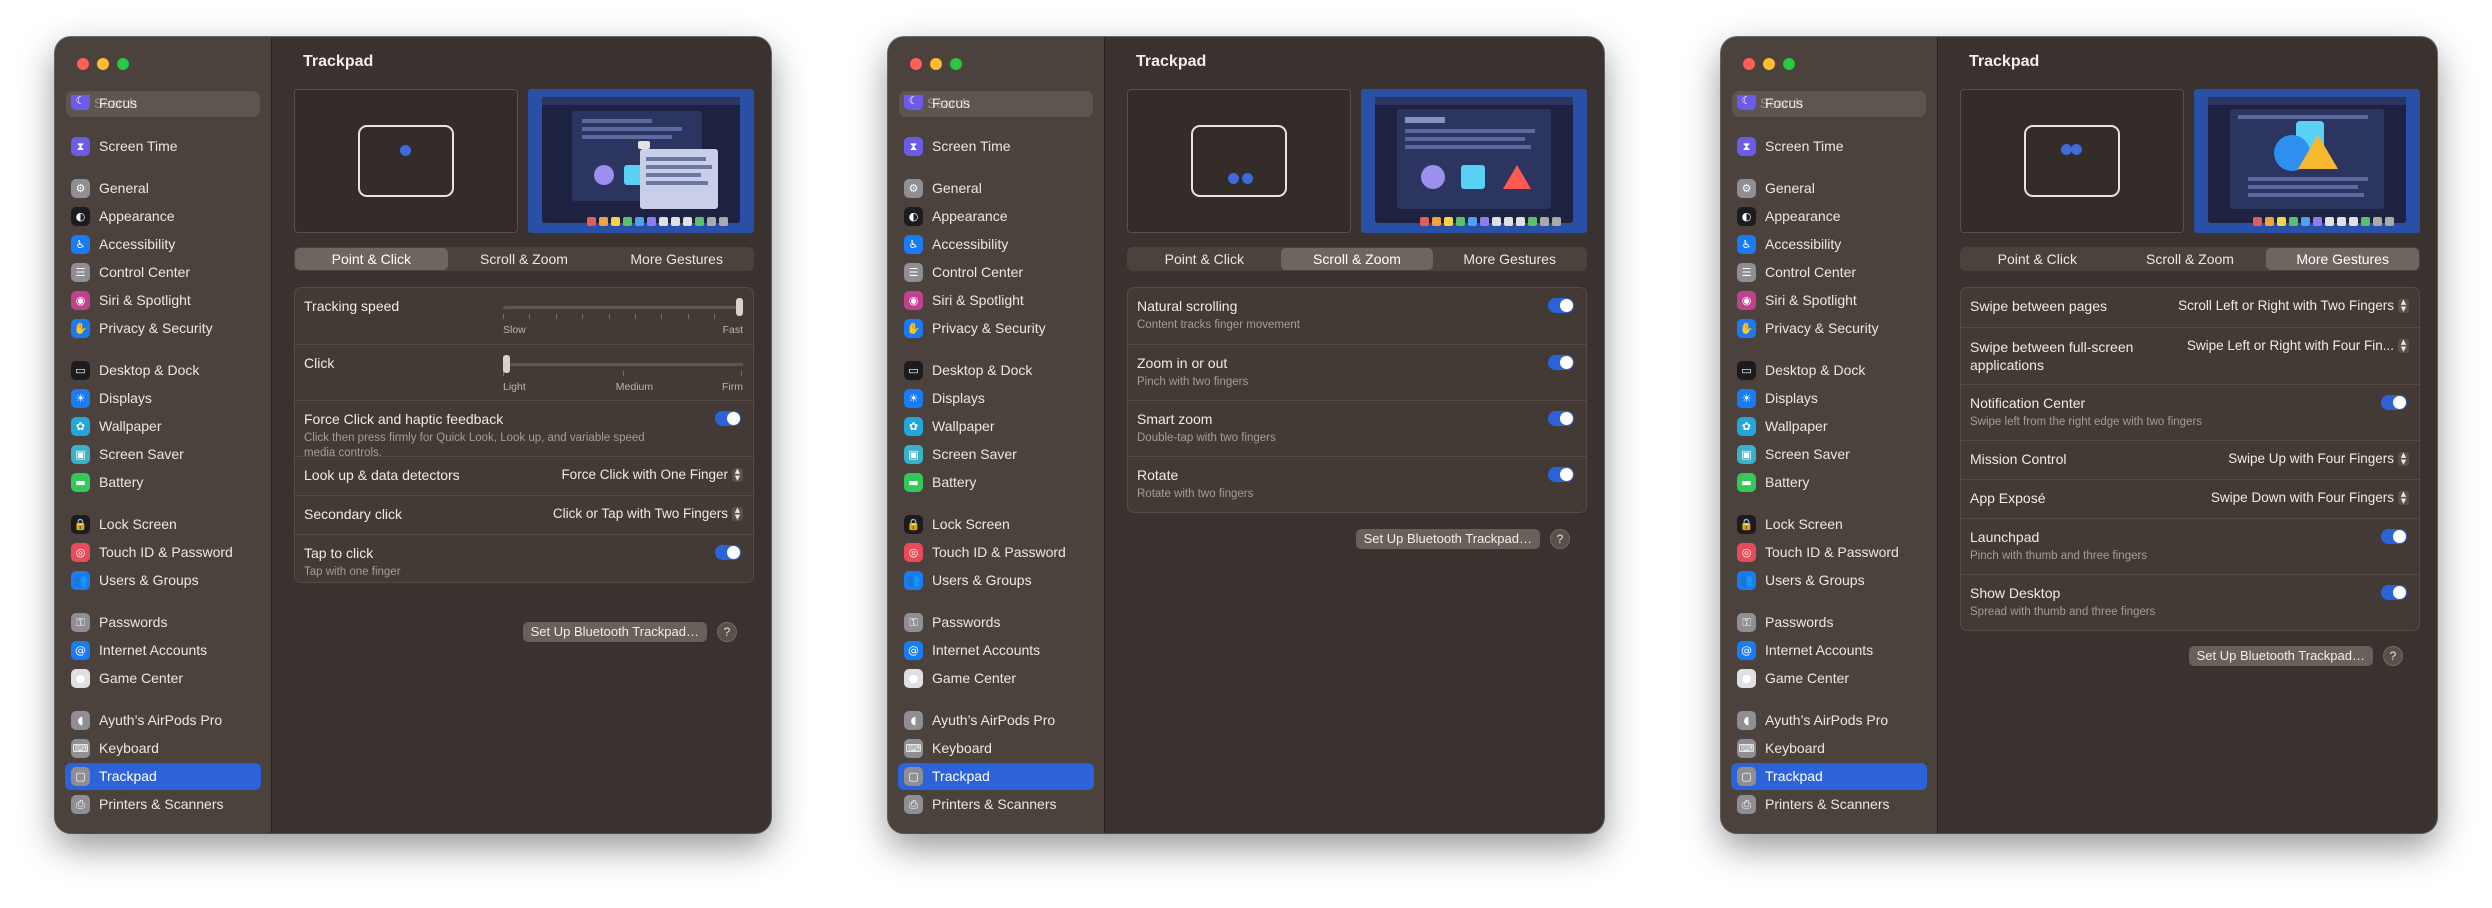  Describe the element at coordinates (1561, 362) in the screenshot. I see `zoom-toggle` at that location.